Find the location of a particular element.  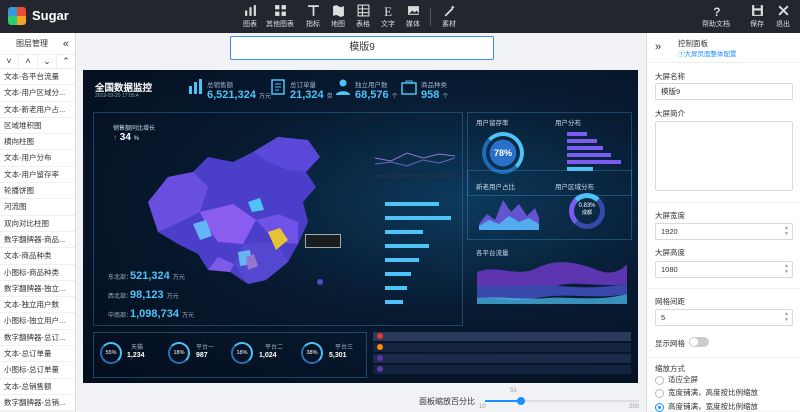

exit-button: 退出 is located at coordinates (783, 16).